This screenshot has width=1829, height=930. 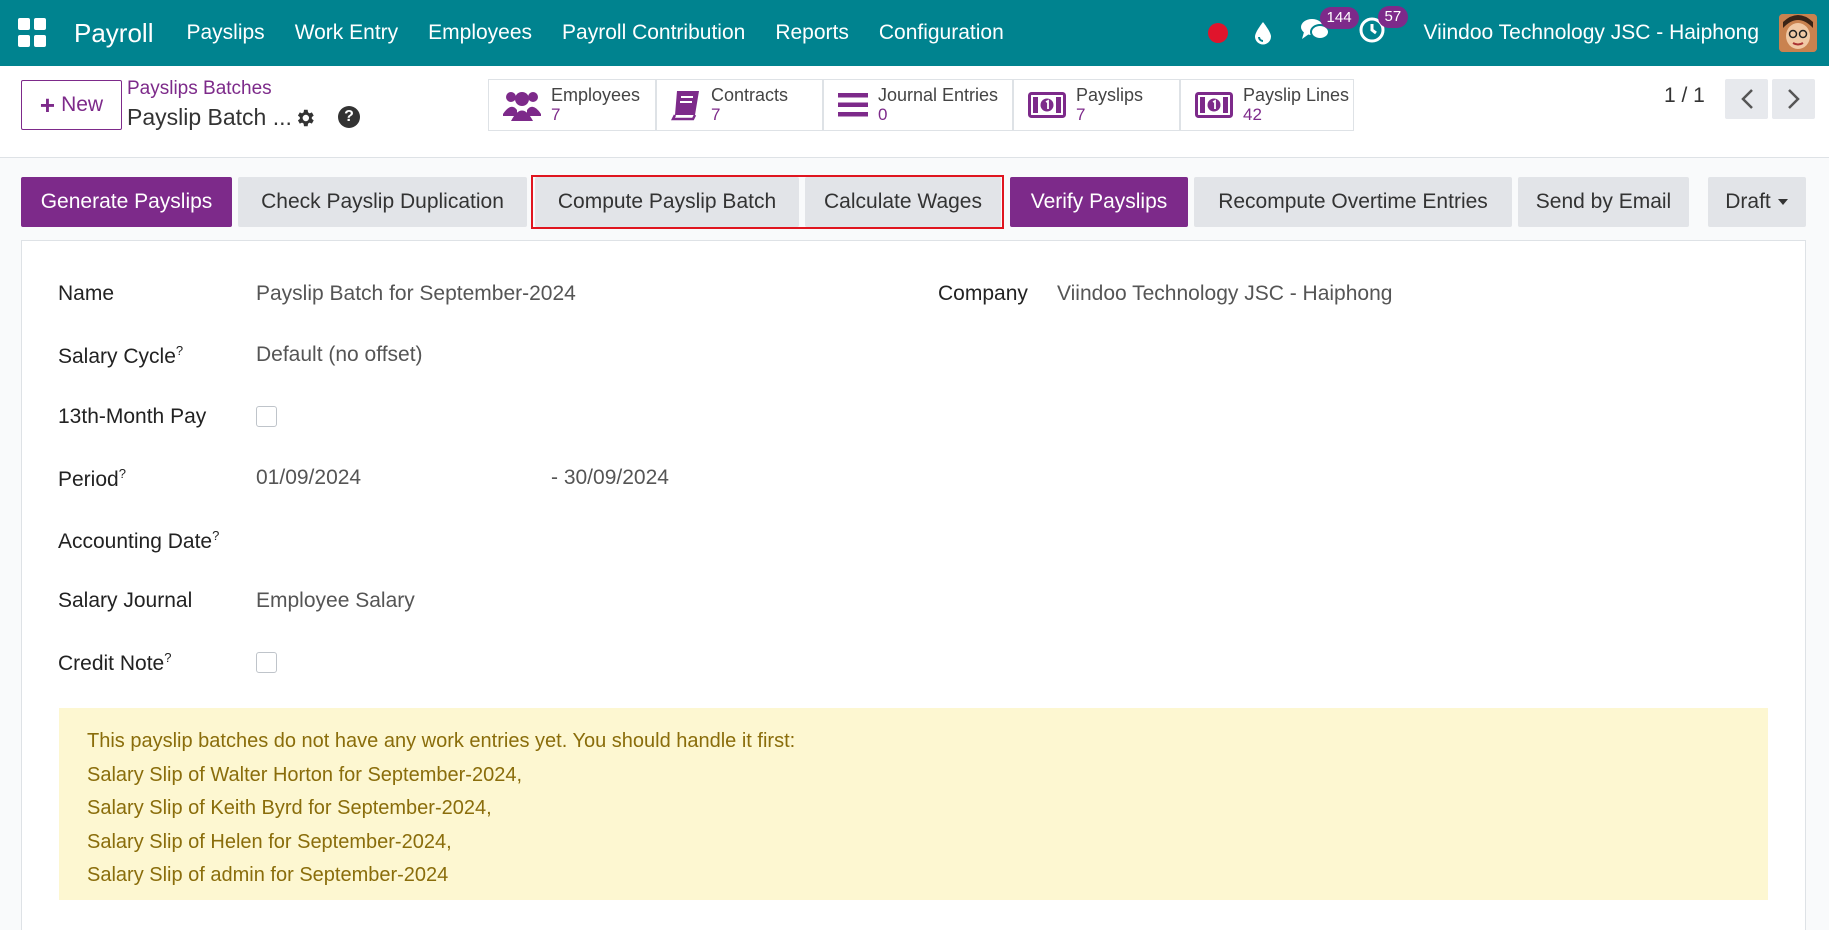 I want to click on company-label: Company, so click(x=983, y=293).